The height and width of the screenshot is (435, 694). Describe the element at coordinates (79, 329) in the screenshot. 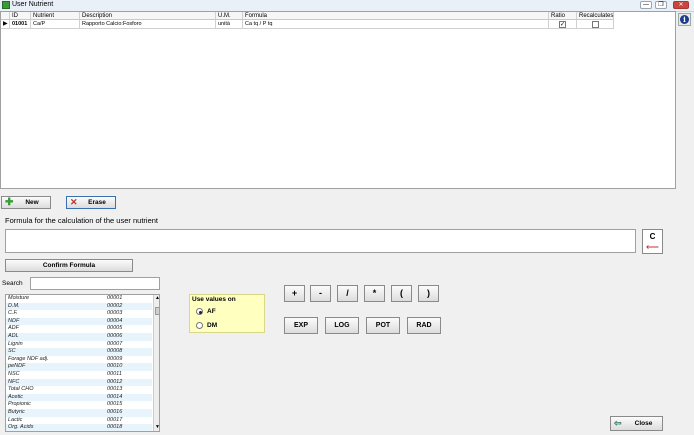

I see `list-item: ADF 00005` at that location.